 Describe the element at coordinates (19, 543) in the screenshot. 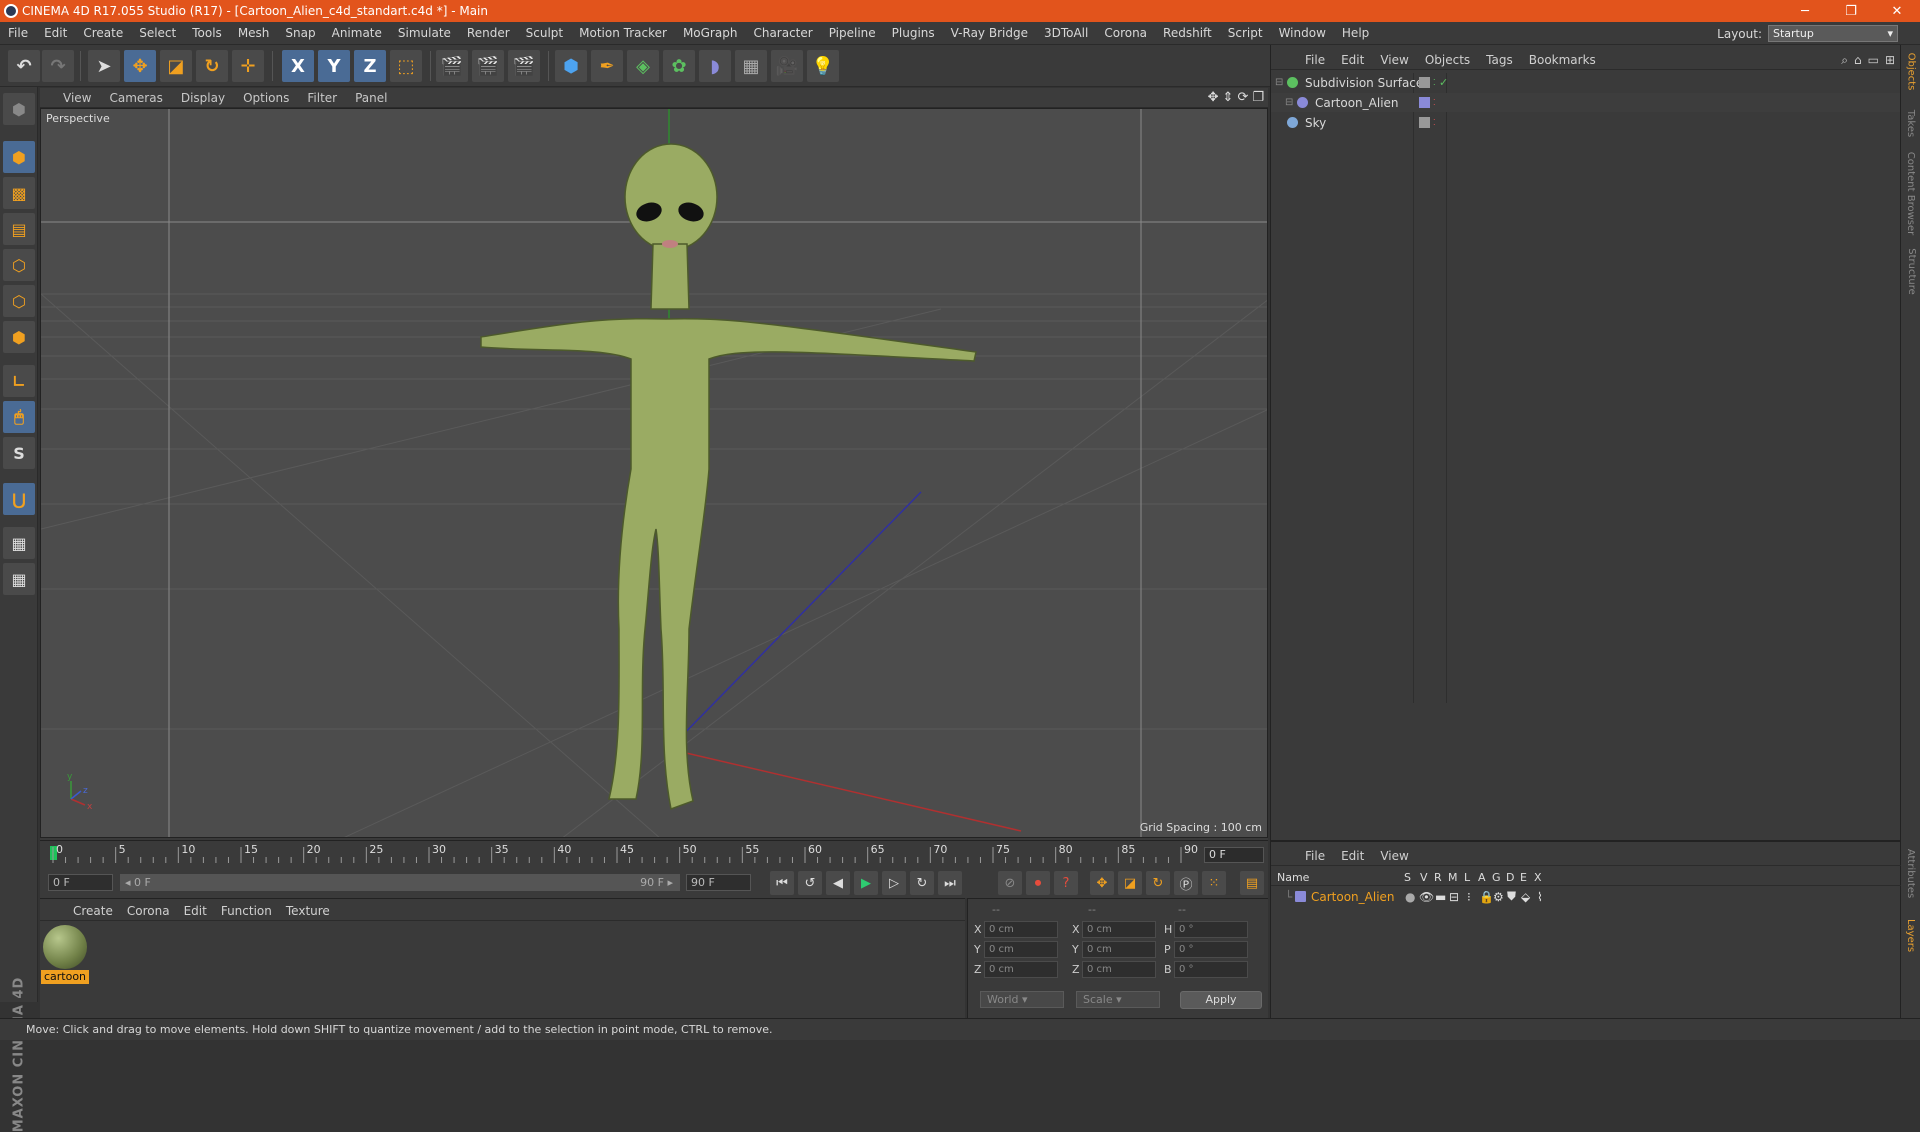

I see `workplane-lock-button: ▦` at that location.